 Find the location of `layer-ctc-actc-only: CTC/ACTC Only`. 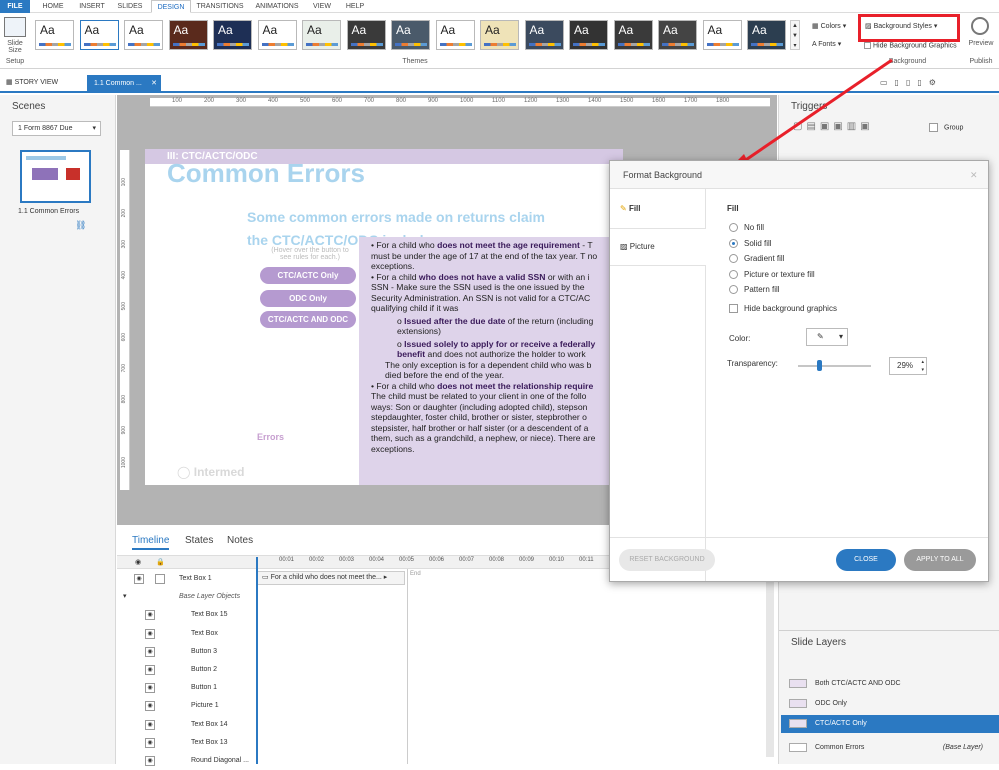

layer-ctc-actc-only: CTC/ACTC Only is located at coordinates (890, 724).